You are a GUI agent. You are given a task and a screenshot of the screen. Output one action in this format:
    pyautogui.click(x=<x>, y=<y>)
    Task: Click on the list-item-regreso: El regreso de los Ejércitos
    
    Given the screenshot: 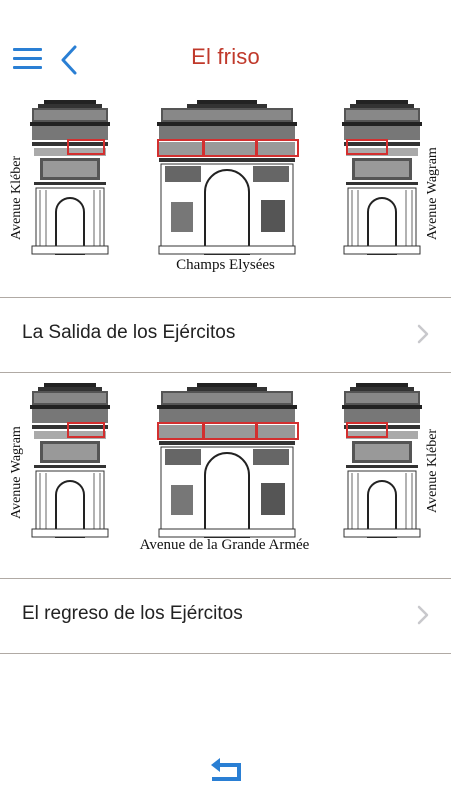 What is the action you would take?
    pyautogui.click(x=225, y=616)
    